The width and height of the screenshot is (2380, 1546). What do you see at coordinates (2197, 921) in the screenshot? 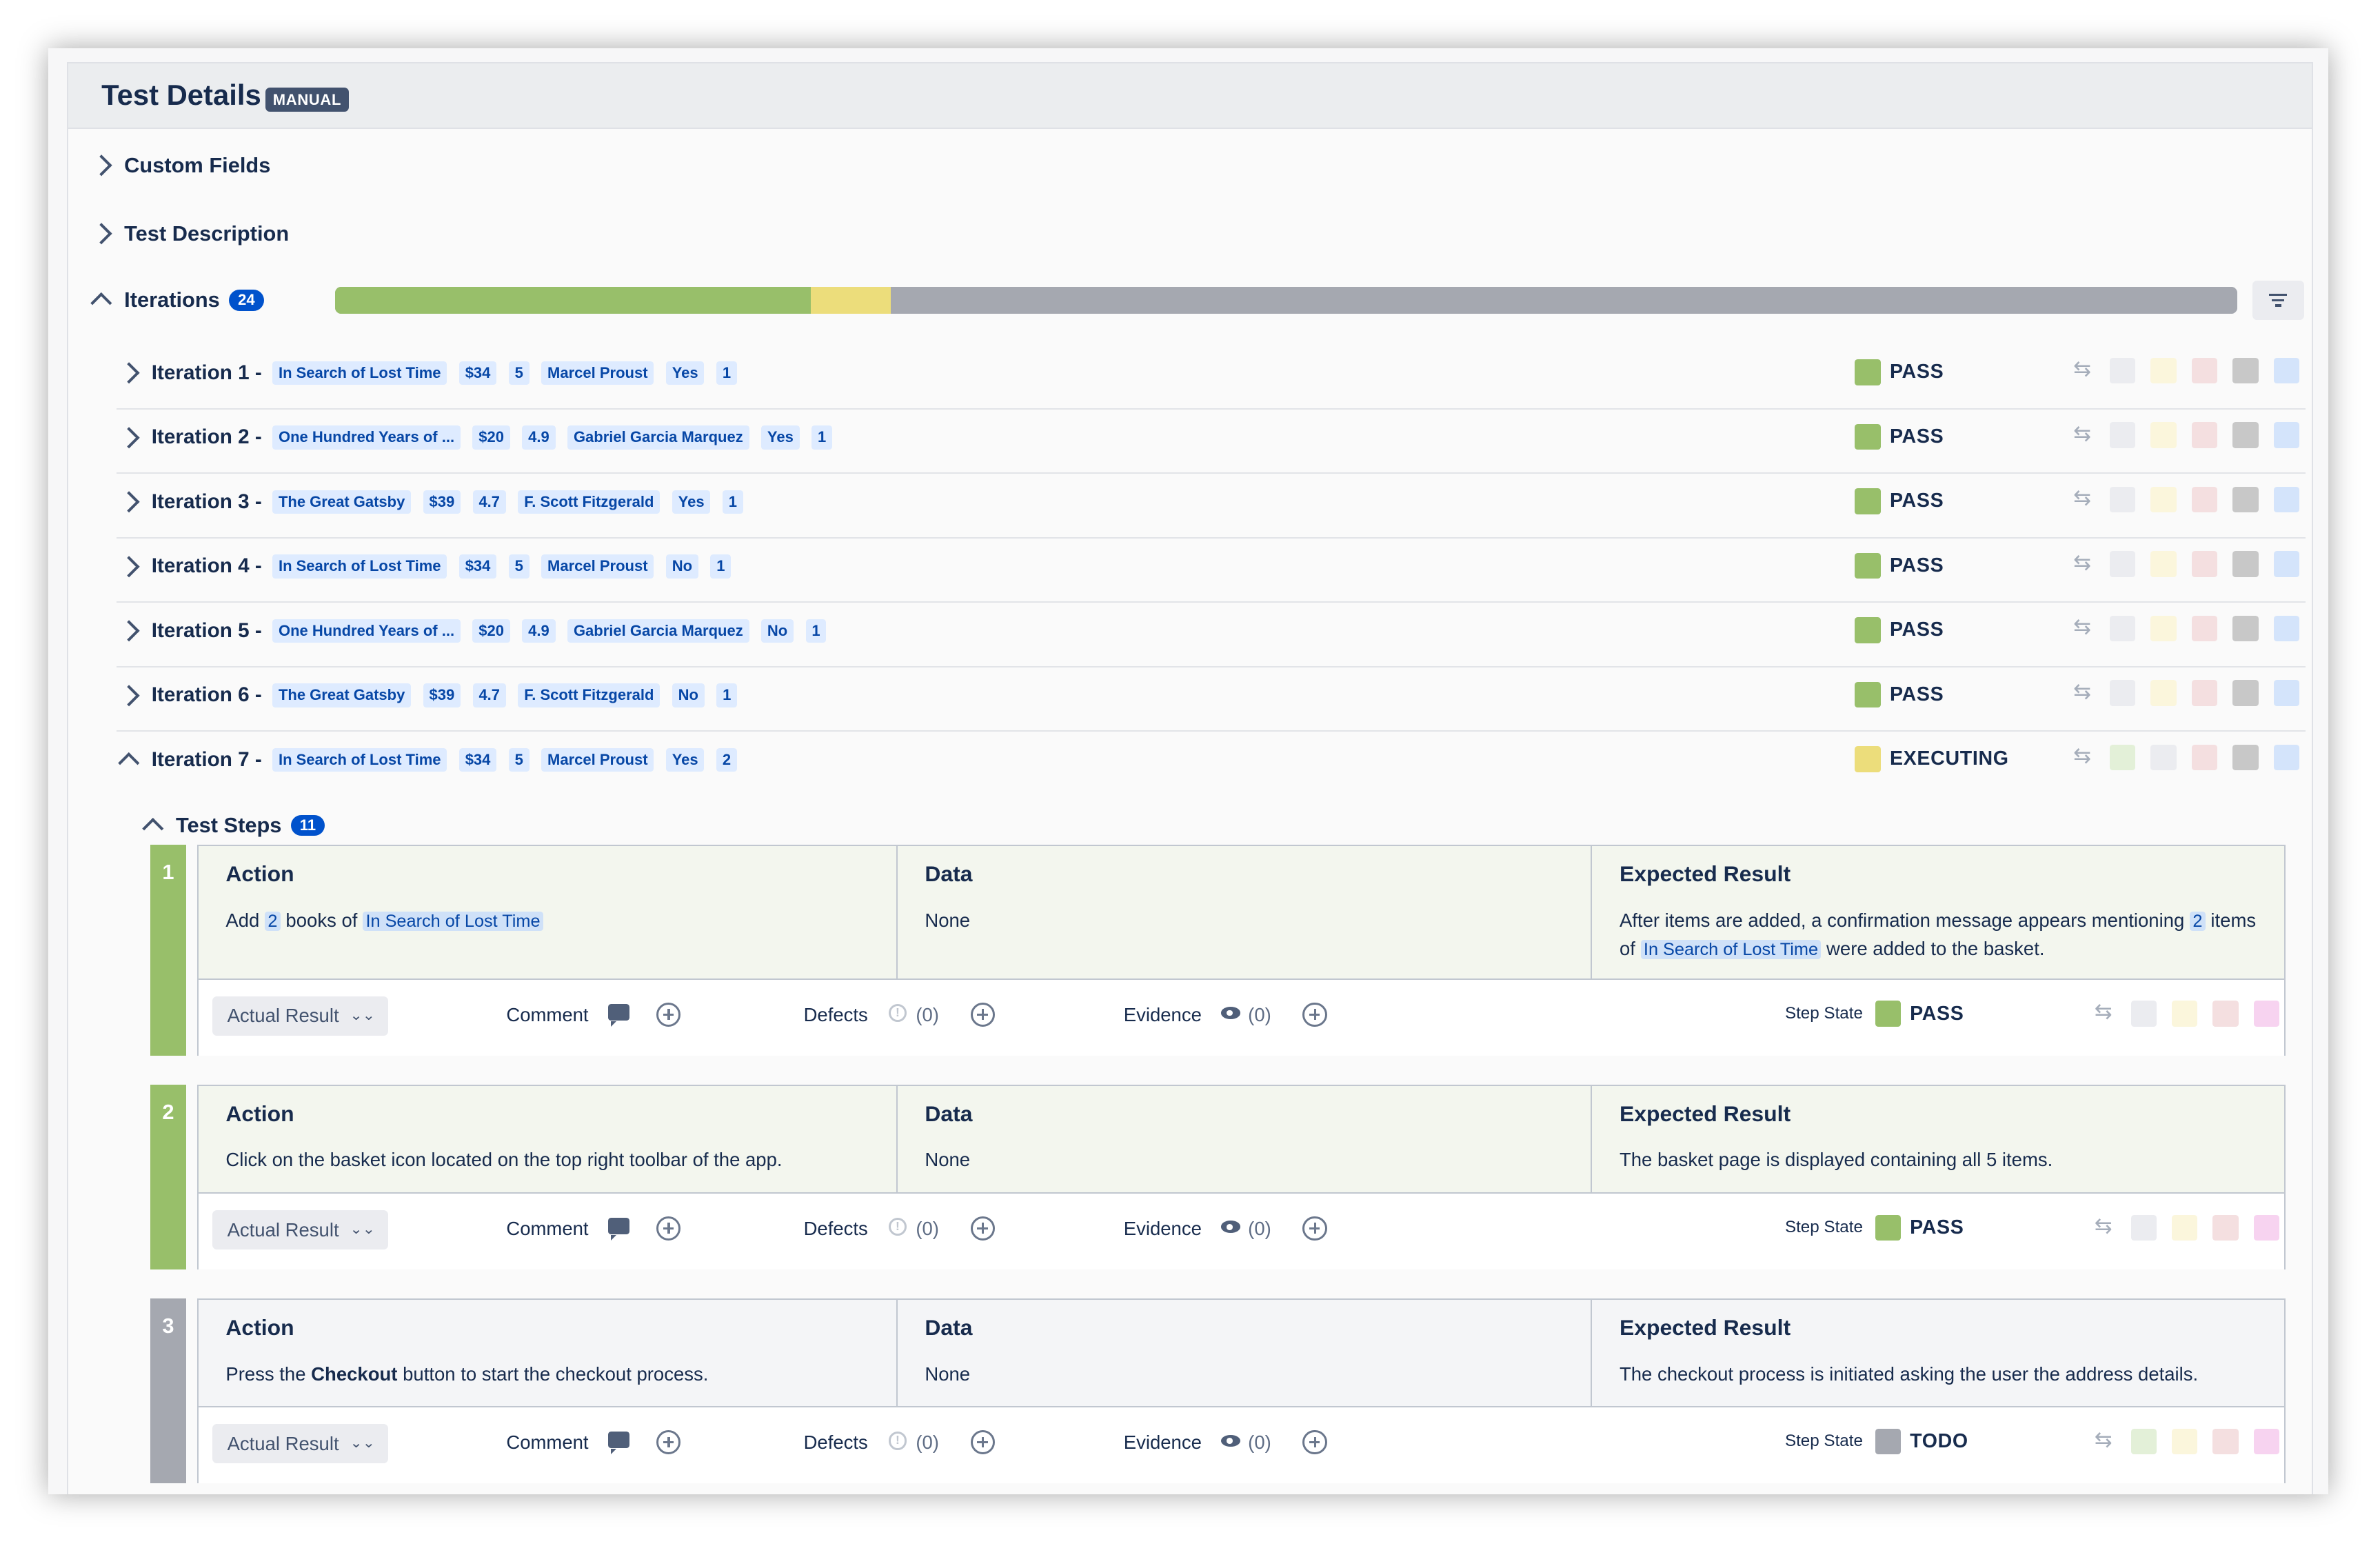
I see `highlighted-param: 2` at bounding box center [2197, 921].